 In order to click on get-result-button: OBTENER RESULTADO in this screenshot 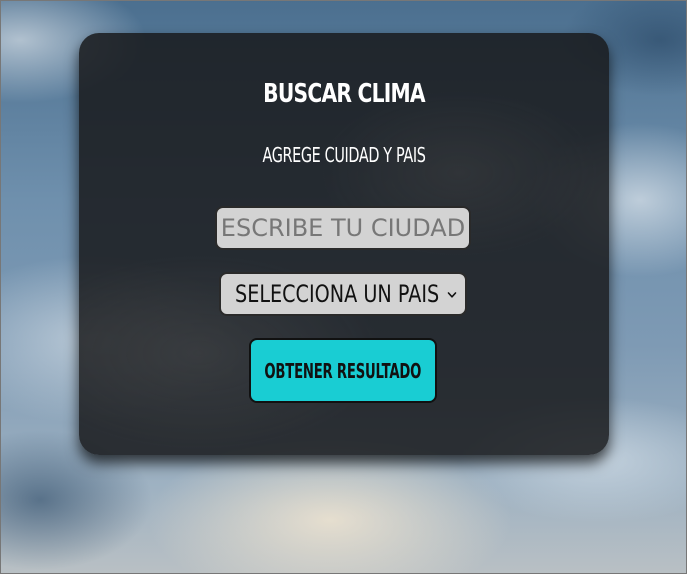, I will do `click(343, 370)`.